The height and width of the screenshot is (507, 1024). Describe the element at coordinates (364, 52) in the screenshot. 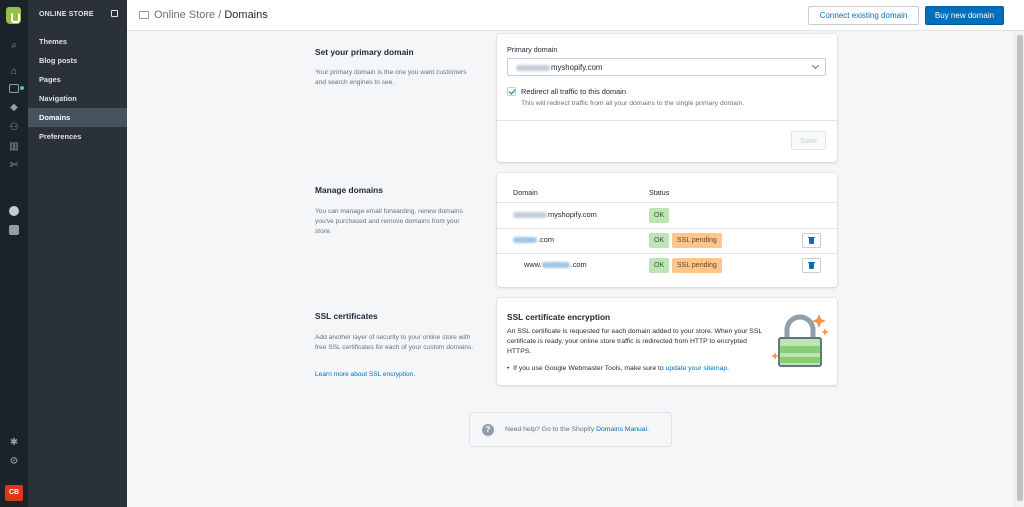

I see `primary-domain-title: Set your primary domain` at that location.